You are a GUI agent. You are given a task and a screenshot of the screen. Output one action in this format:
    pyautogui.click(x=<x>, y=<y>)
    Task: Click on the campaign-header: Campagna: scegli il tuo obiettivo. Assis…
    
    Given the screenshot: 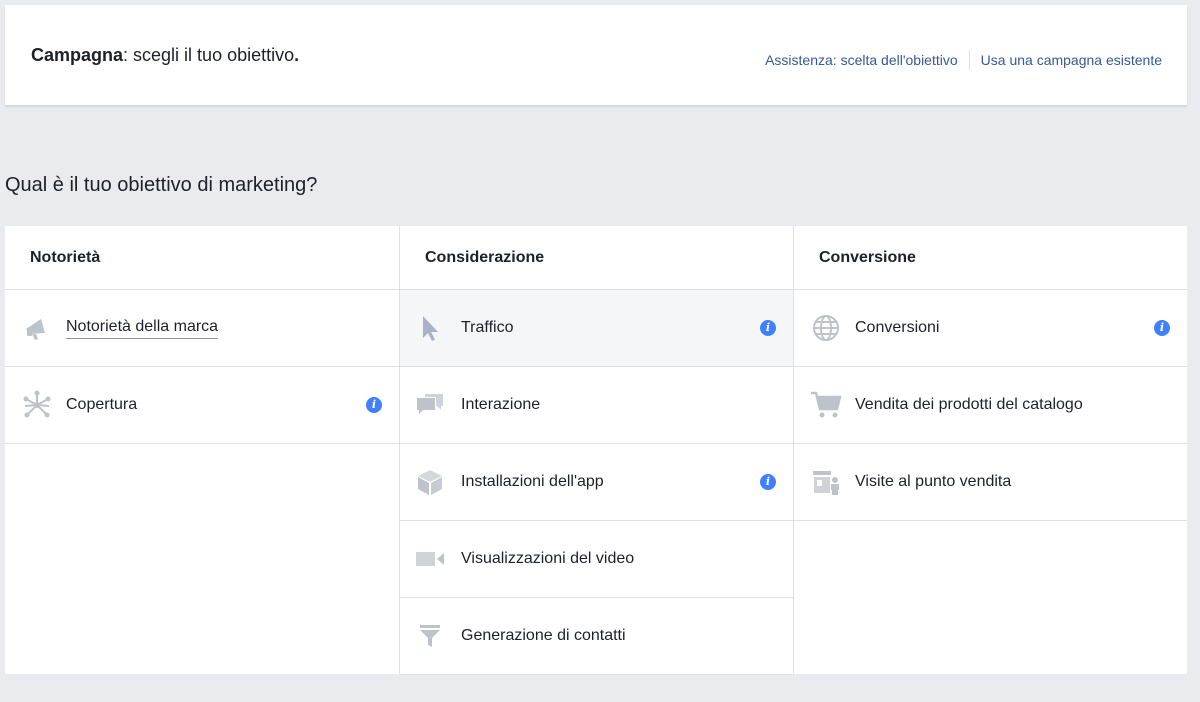 What is the action you would take?
    pyautogui.click(x=596, y=55)
    